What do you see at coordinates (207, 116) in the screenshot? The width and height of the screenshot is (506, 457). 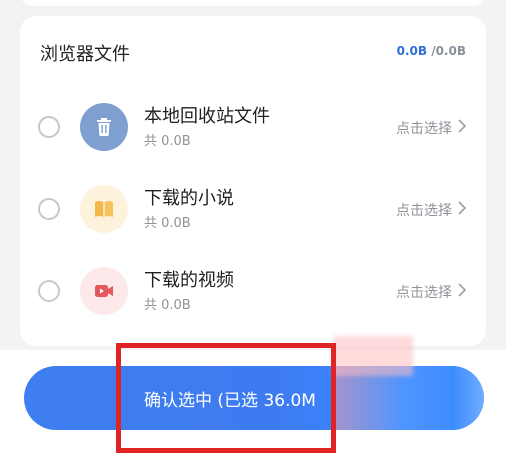 I see `item-title: 本地回收站文件` at bounding box center [207, 116].